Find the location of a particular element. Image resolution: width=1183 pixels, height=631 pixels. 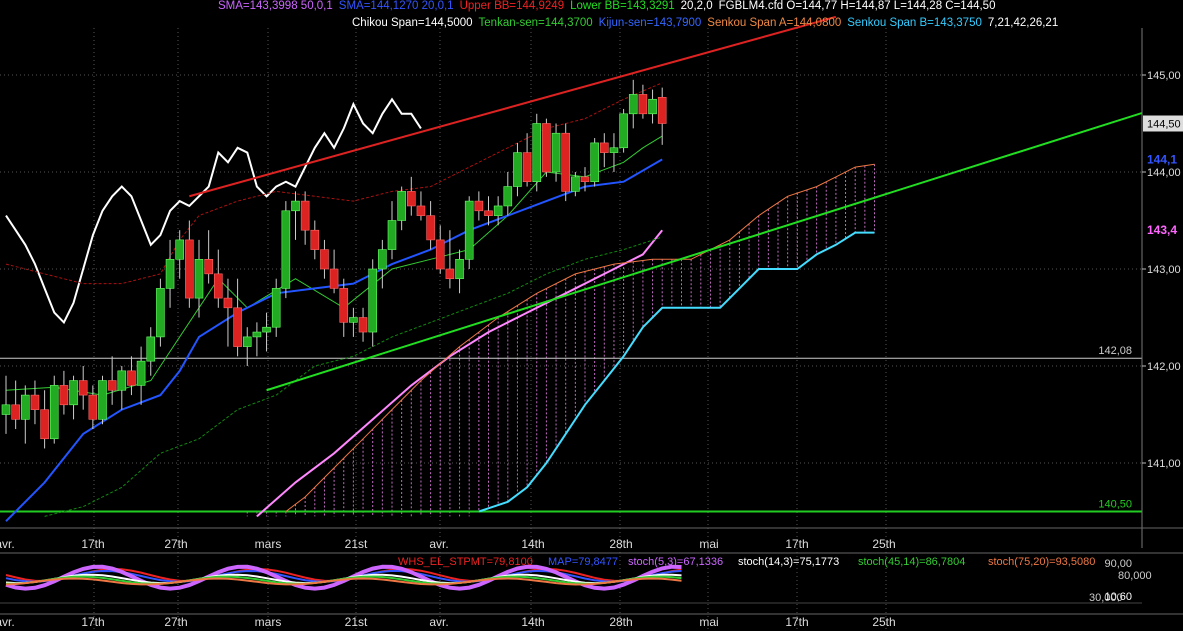

y-tick-label: 142,00 is located at coordinates (1164, 367).